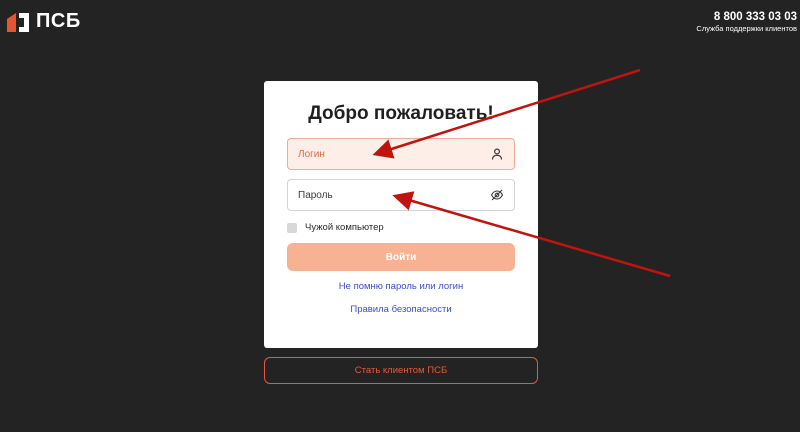 The width and height of the screenshot is (800, 432). I want to click on foreign-computer-label: Чужой компьютер, so click(344, 227).